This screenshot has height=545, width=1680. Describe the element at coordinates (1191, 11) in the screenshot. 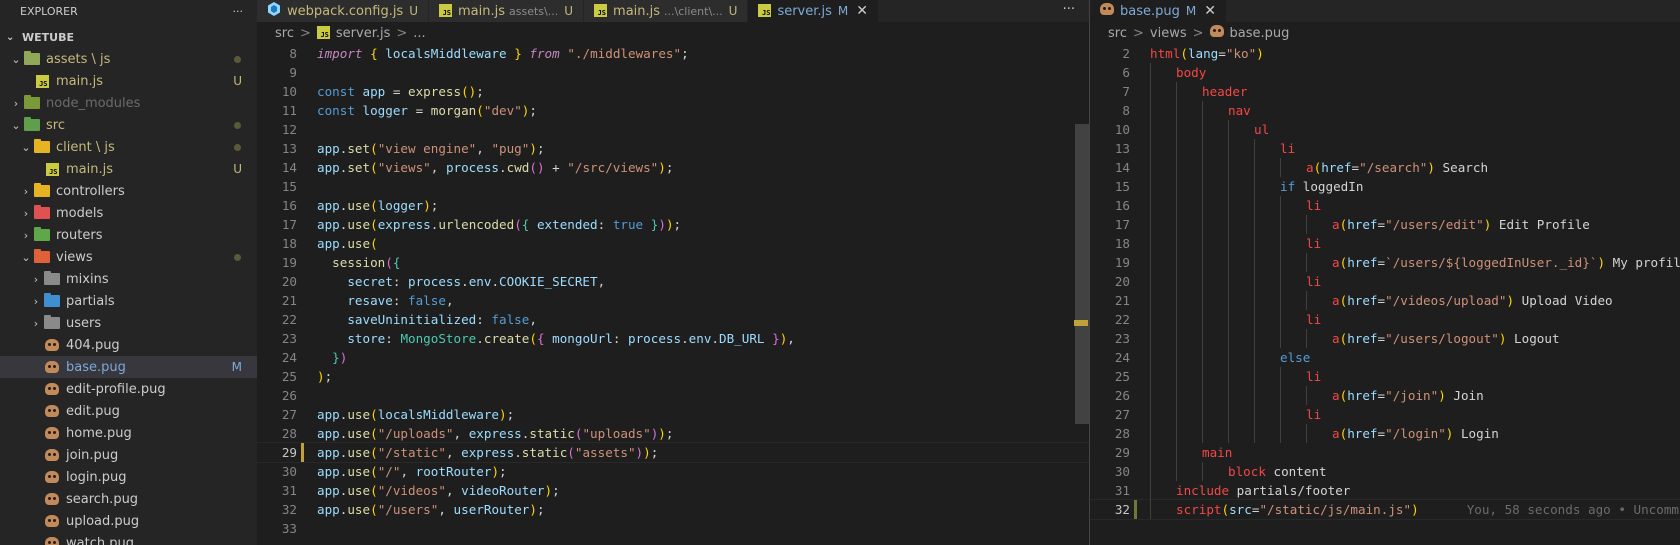

I see `tab-status: M` at that location.